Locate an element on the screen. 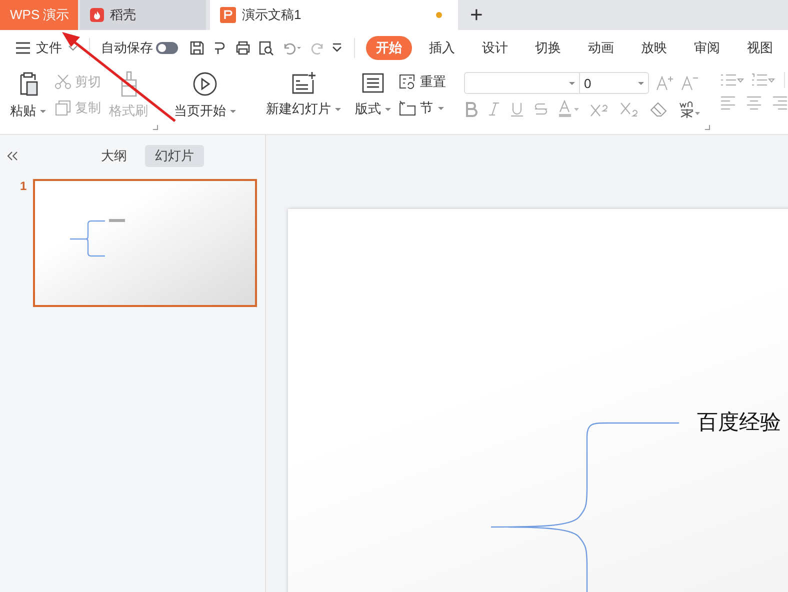 This screenshot has width=788, height=592. app-tab: 演示文稿1 is located at coordinates (334, 15).